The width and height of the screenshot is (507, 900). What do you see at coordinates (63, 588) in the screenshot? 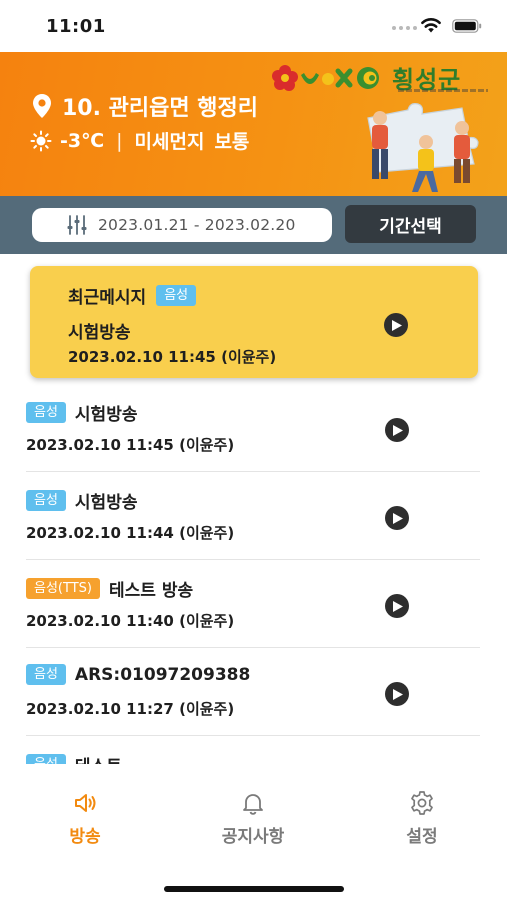
I see `tts-badge: 음성(TTS)` at bounding box center [63, 588].